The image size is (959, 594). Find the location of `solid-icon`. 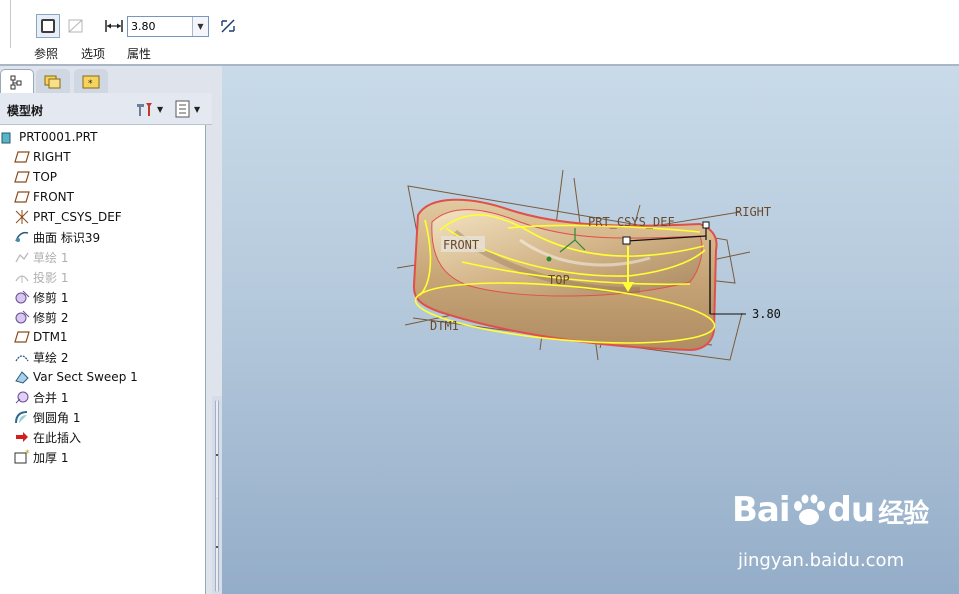

solid-icon is located at coordinates (48, 26).